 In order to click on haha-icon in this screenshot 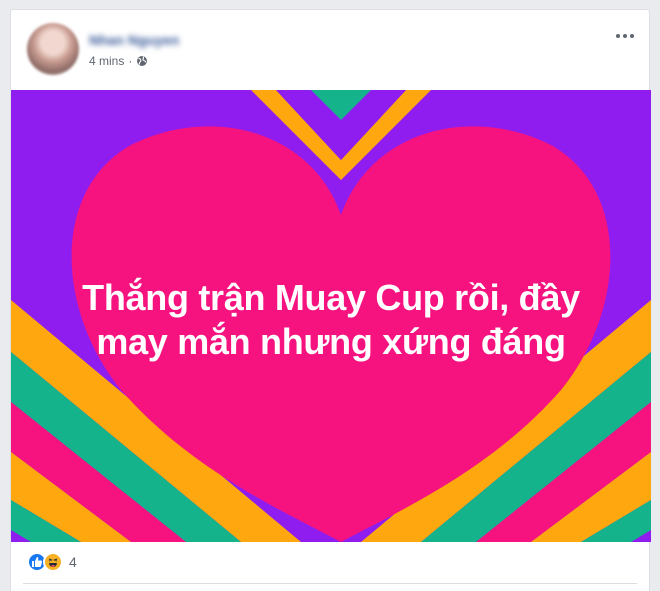, I will do `click(53, 562)`.